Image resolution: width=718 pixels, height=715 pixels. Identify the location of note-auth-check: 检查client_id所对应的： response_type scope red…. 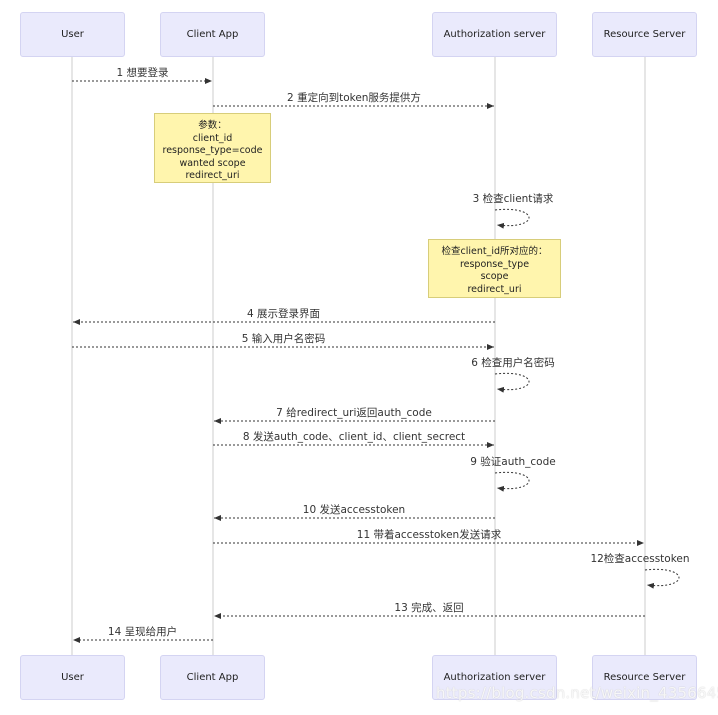
(494, 268).